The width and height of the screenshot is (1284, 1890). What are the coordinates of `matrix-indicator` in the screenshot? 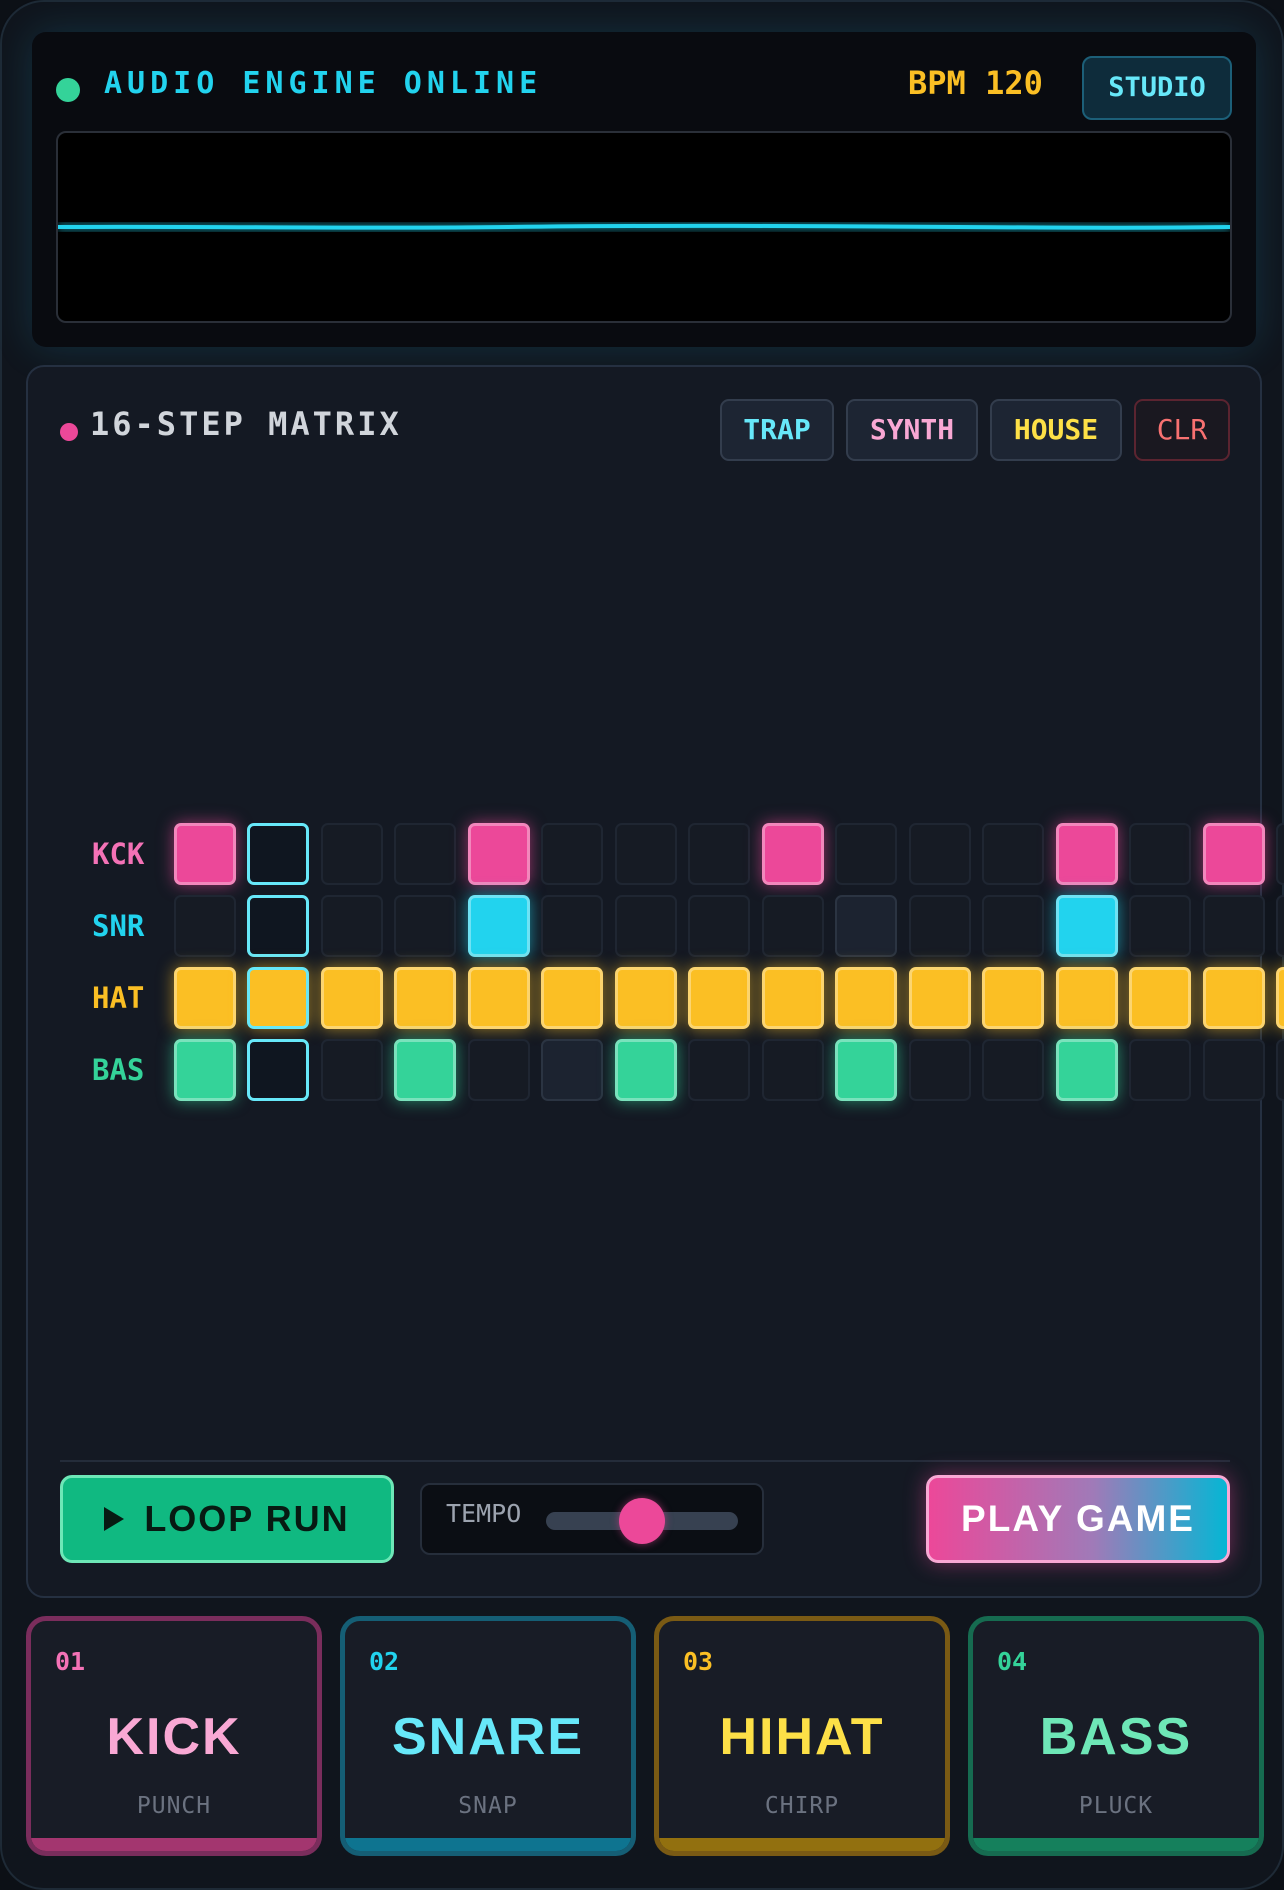 It's located at (69, 432).